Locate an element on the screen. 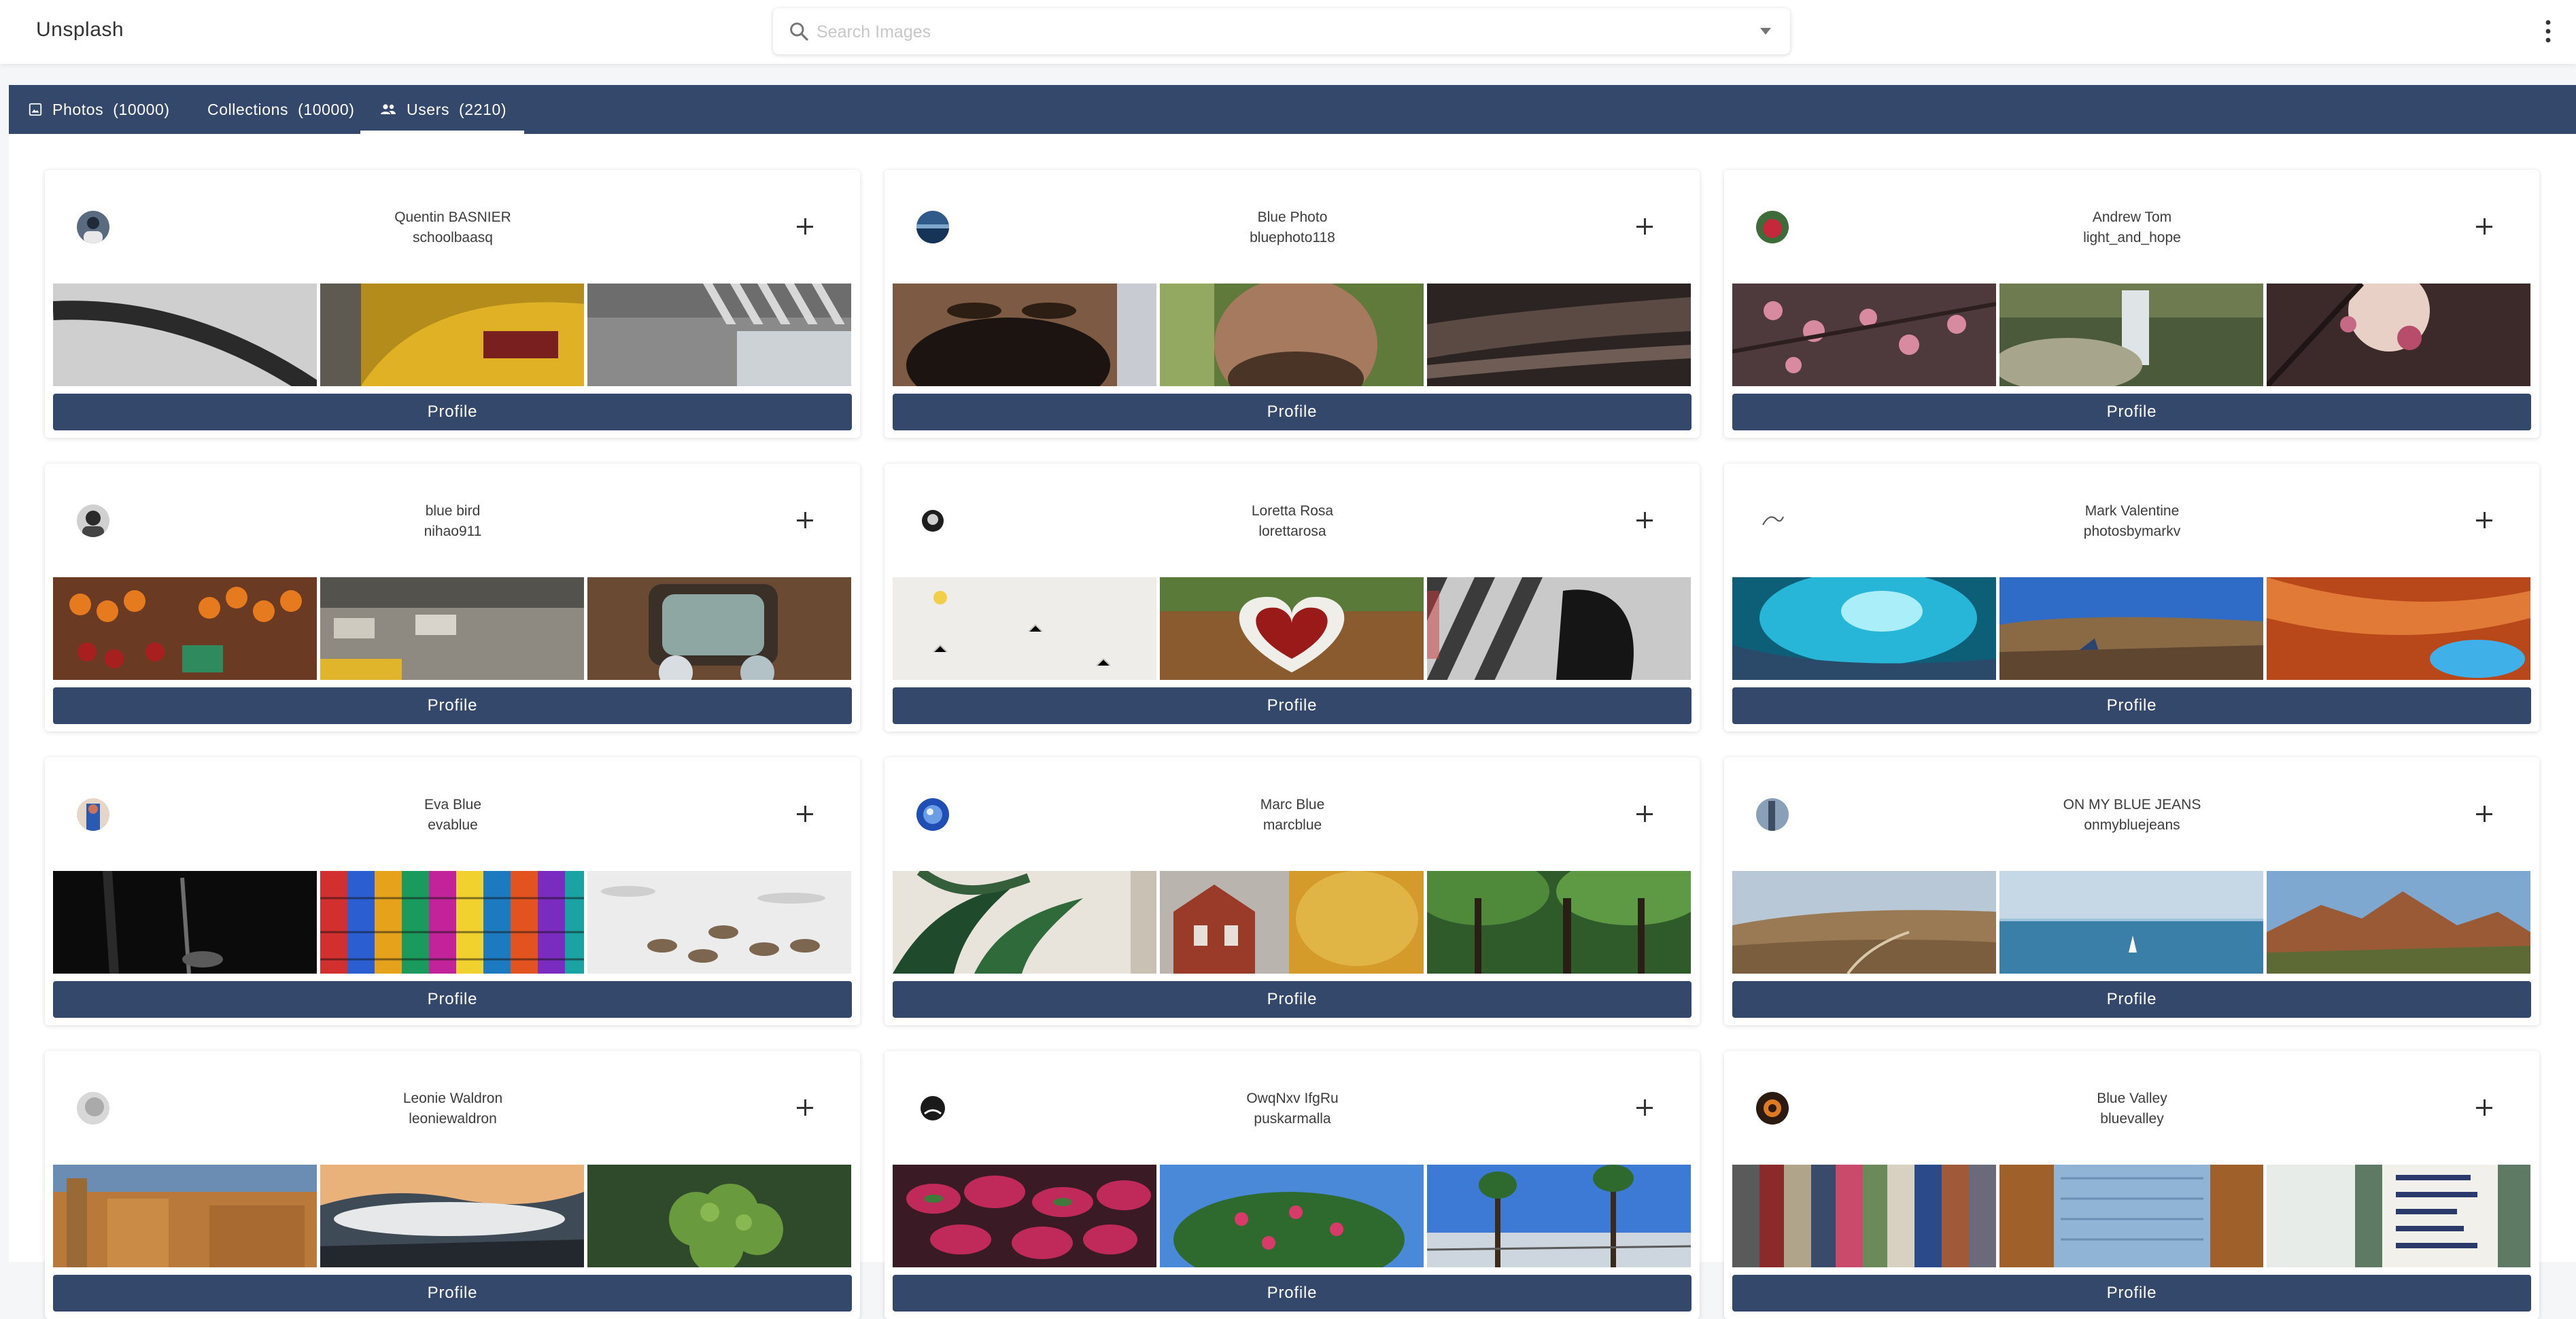 The width and height of the screenshot is (2576, 1319). image-icon is located at coordinates (35, 109).